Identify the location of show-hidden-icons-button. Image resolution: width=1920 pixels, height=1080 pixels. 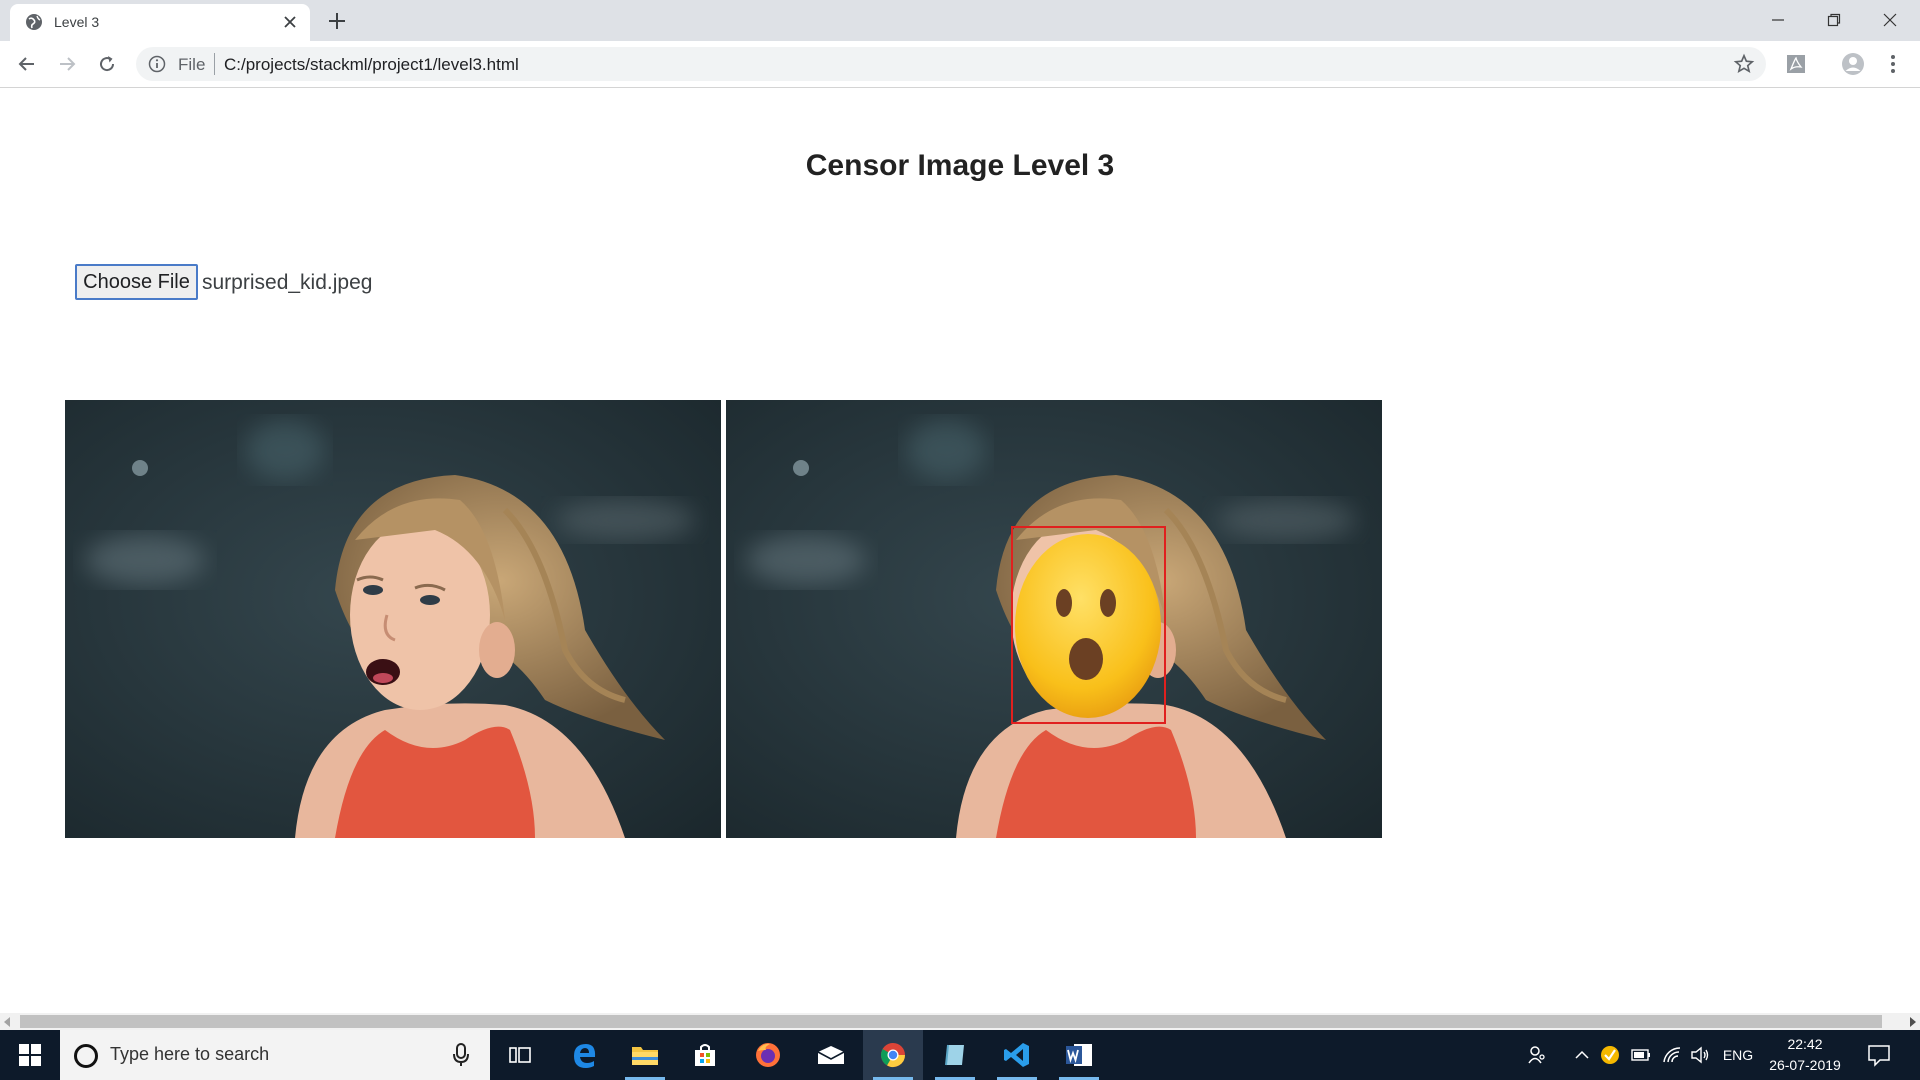
(1582, 1055).